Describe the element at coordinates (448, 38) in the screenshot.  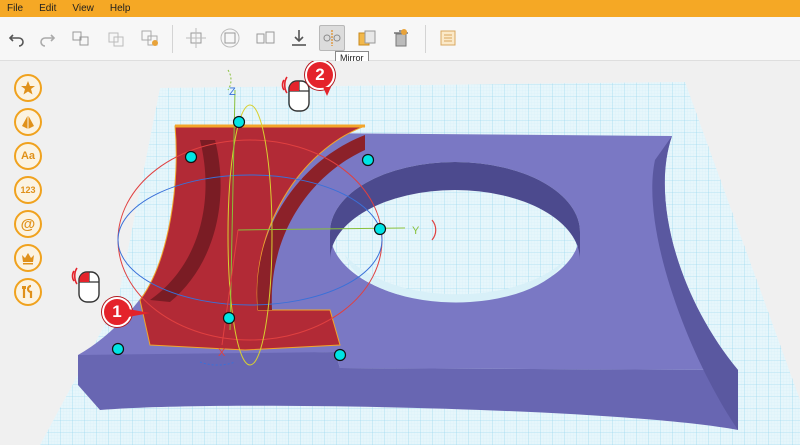
I see `notes-icon` at that location.